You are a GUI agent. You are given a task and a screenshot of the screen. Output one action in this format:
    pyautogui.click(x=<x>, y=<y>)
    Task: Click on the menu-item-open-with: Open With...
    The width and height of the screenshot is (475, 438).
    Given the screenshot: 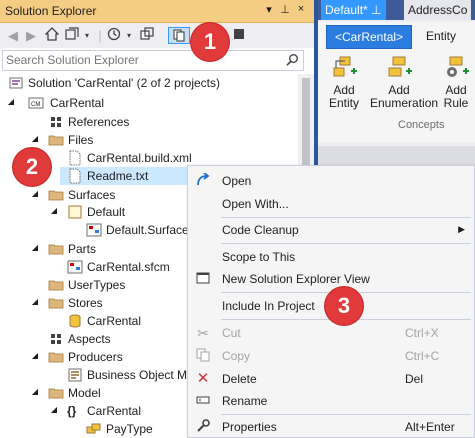 What is the action you would take?
    pyautogui.click(x=331, y=204)
    